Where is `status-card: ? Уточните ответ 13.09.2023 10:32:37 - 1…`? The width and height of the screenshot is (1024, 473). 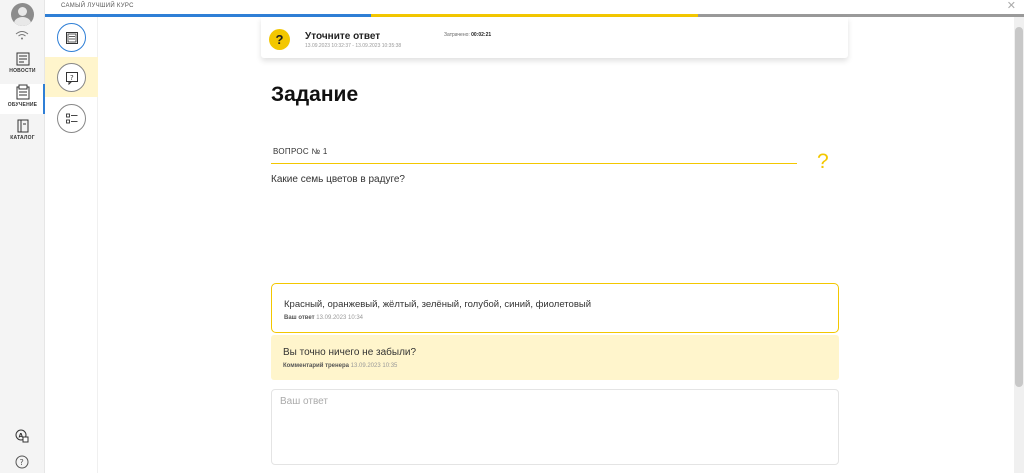 status-card: ? Уточните ответ 13.09.2023 10:32:37 - 1… is located at coordinates (554, 37).